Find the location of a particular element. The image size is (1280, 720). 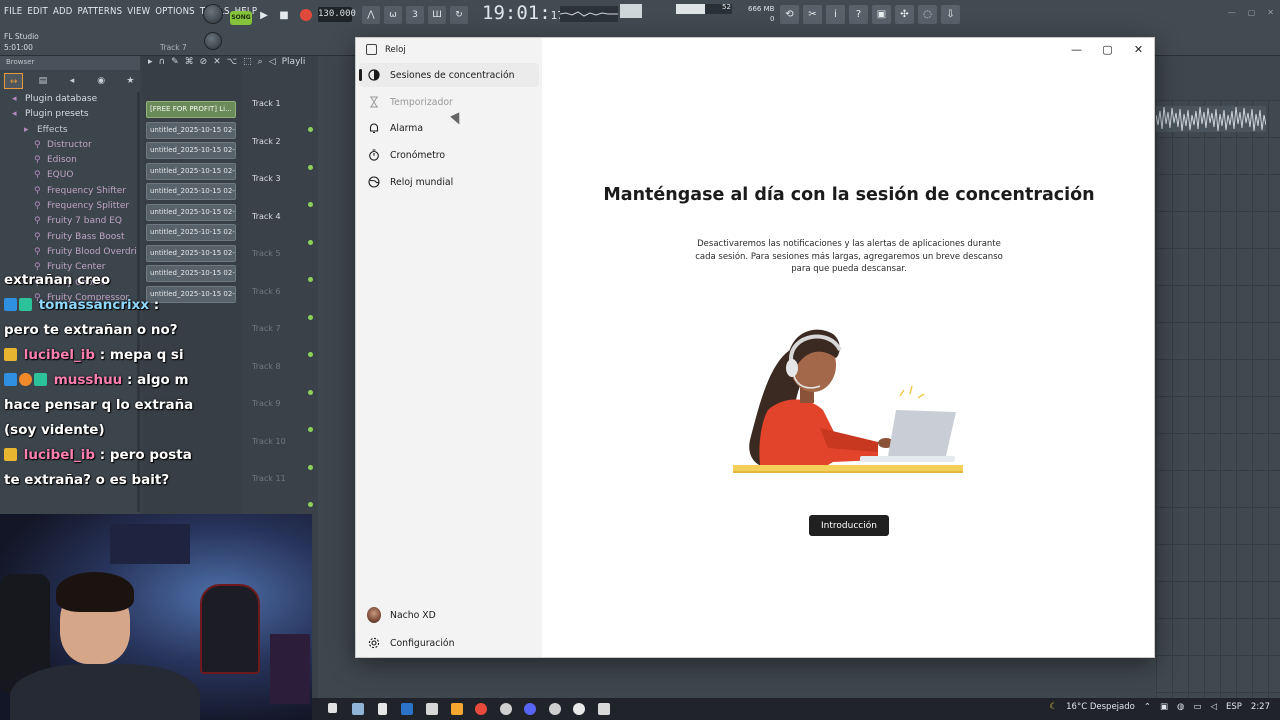

cut-icon: ✂ is located at coordinates (812, 14).